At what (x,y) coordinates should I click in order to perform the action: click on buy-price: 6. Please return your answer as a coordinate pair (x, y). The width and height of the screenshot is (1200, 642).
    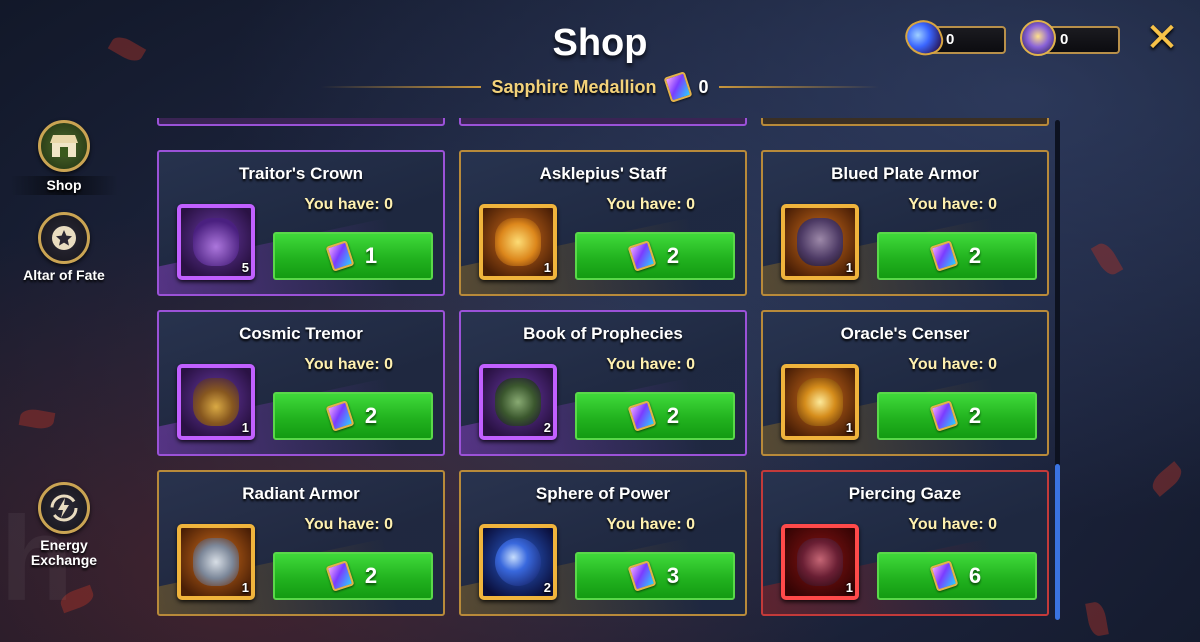
    Looking at the image, I should click on (975, 575).